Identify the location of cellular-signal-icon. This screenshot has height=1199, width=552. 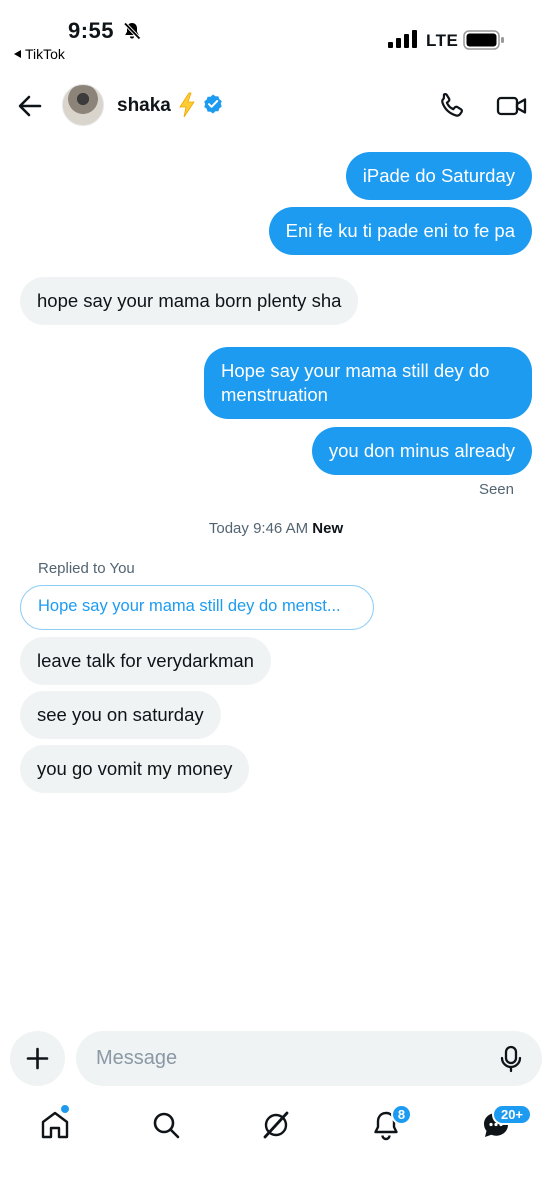
(402, 39).